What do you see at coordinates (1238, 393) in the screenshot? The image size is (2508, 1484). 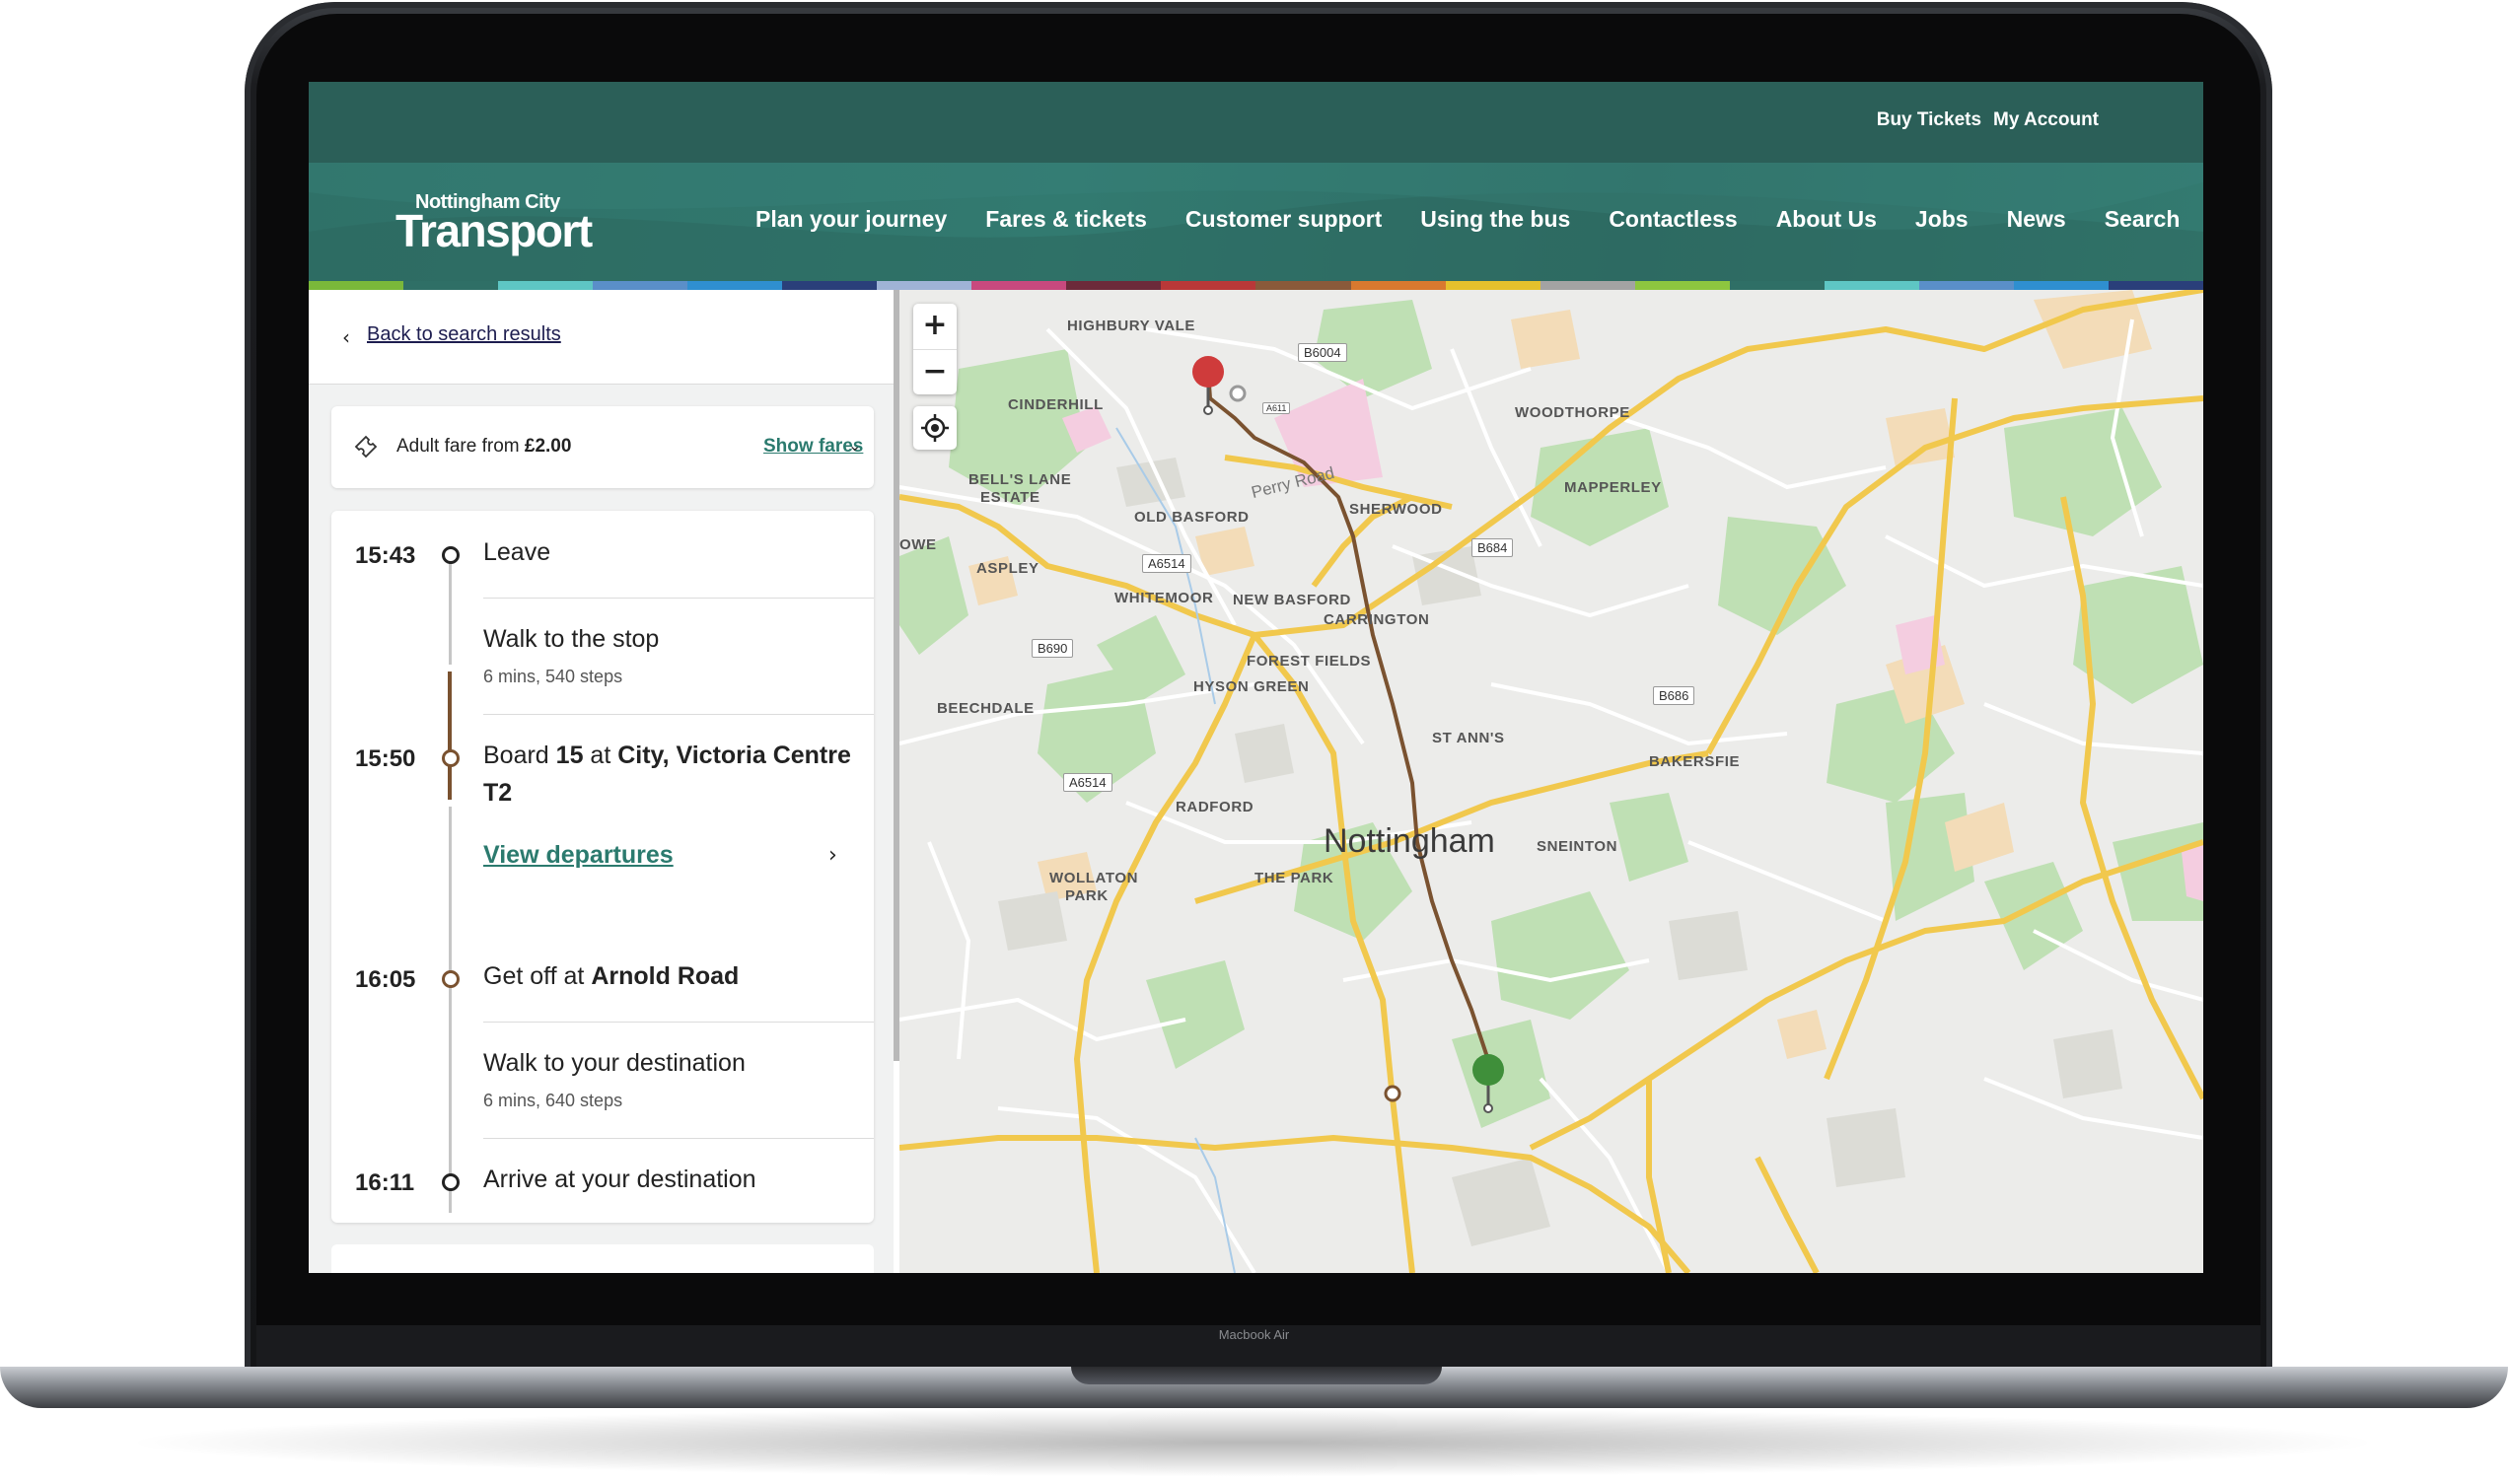 I see `walk-start-node` at bounding box center [1238, 393].